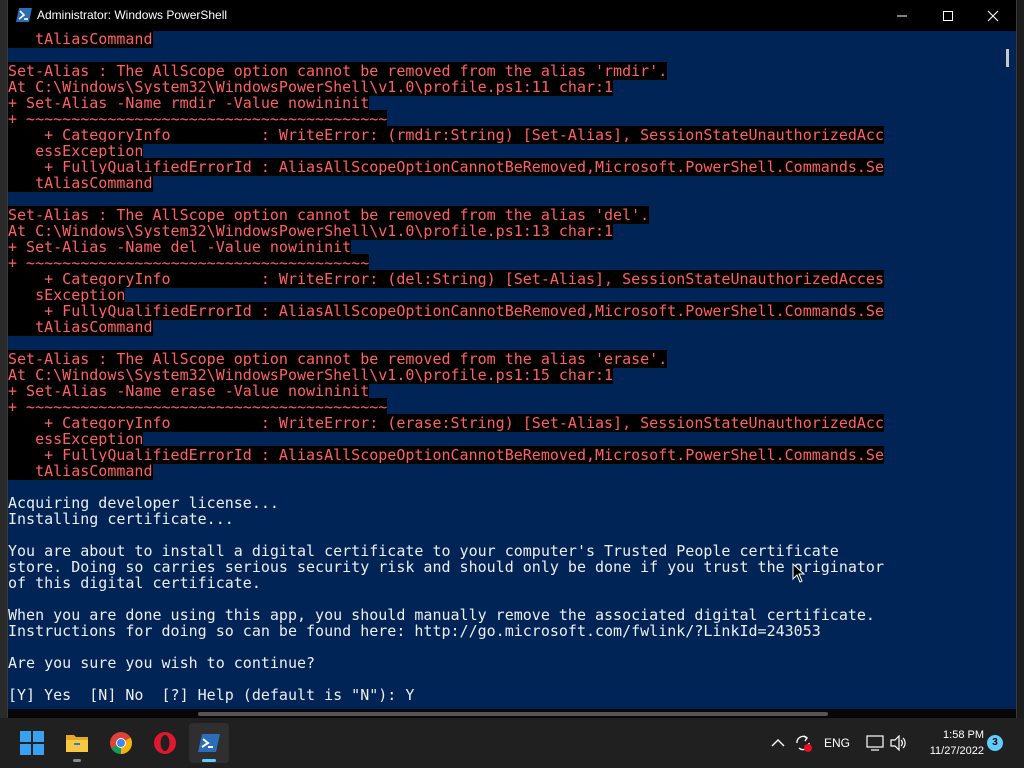  What do you see at coordinates (446, 247) in the screenshot?
I see `console-line: + Set-Alias -Name del -Value nowininit` at bounding box center [446, 247].